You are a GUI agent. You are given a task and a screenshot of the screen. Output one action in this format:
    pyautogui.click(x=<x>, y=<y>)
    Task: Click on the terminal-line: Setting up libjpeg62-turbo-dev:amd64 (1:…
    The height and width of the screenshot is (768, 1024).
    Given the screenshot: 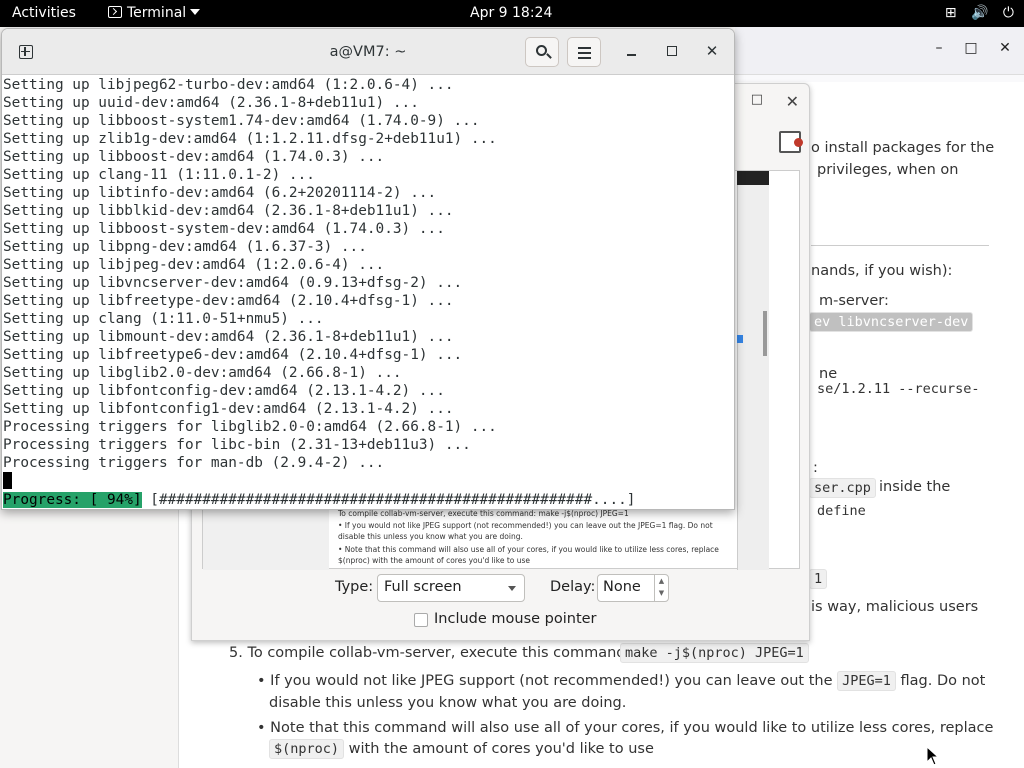 What is the action you would take?
    pyautogui.click(x=228, y=85)
    